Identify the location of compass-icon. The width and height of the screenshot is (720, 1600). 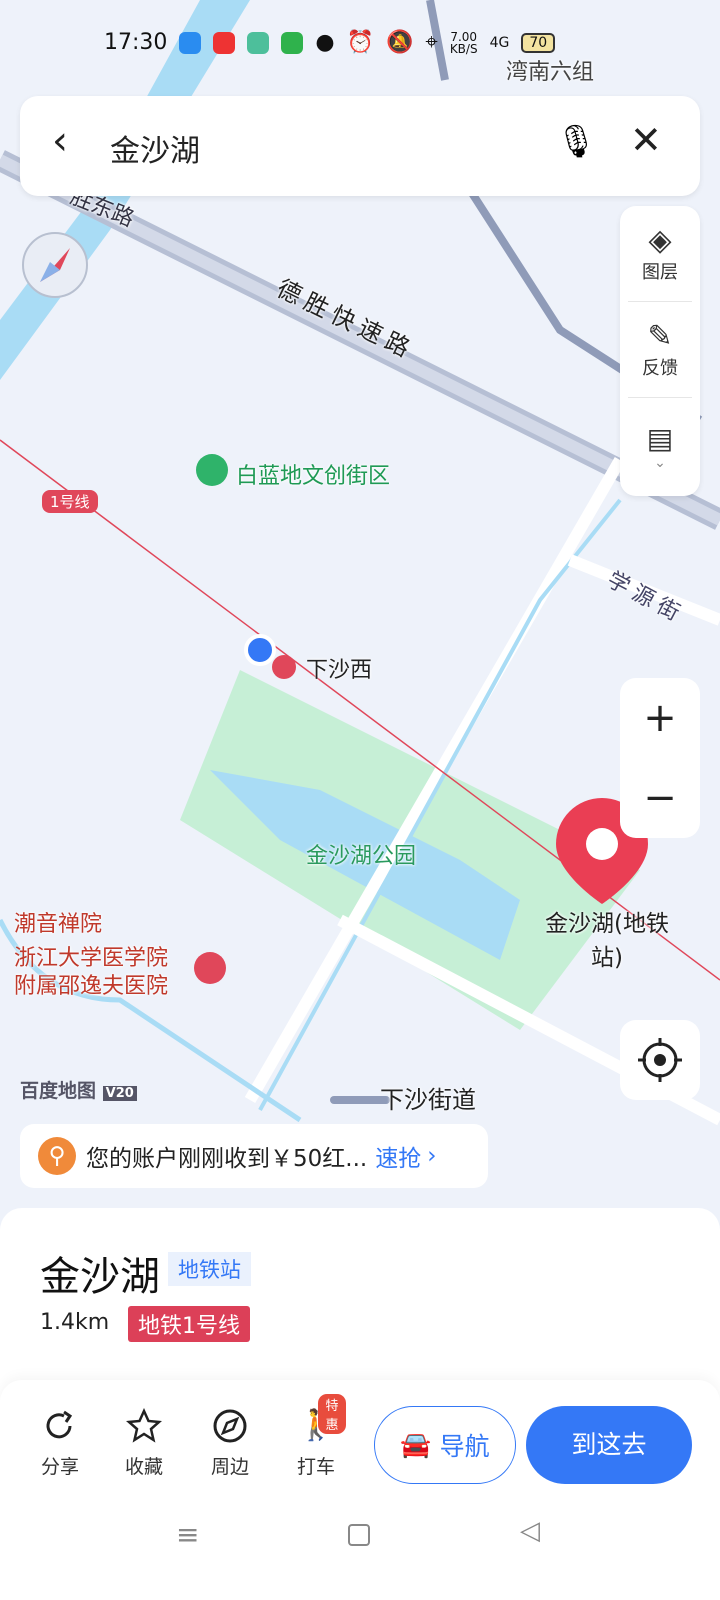
(230, 1426).